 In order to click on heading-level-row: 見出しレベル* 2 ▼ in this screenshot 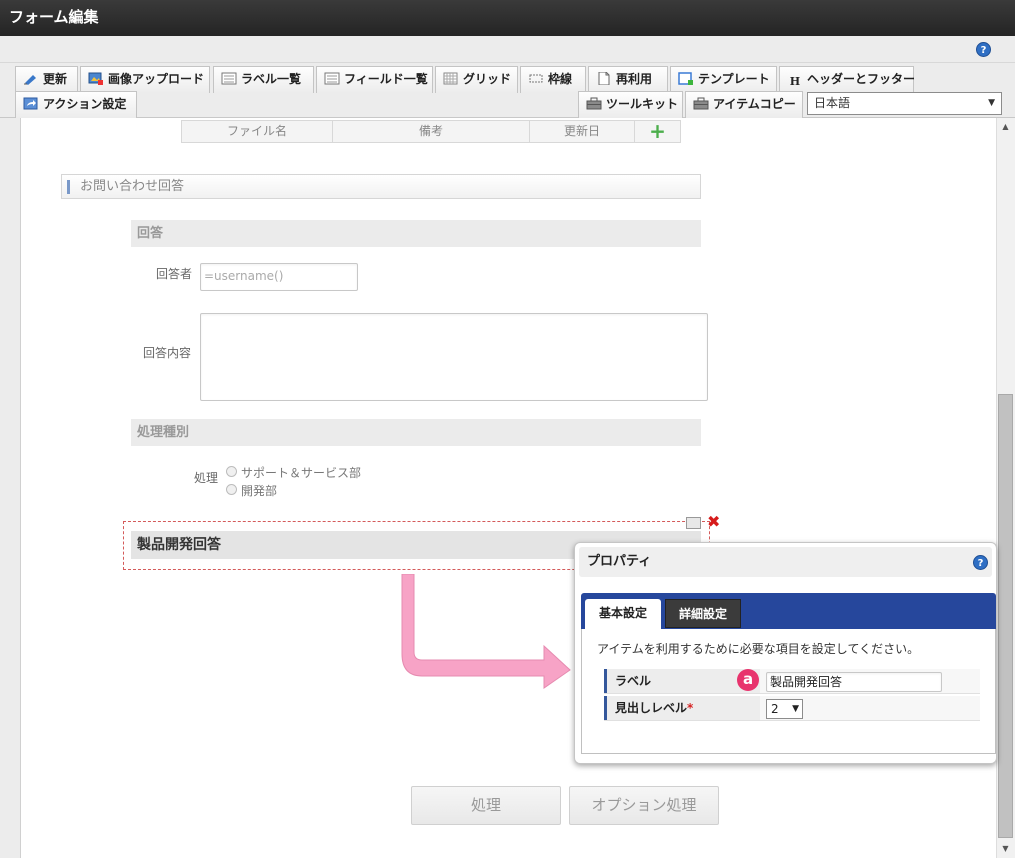, I will do `click(792, 708)`.